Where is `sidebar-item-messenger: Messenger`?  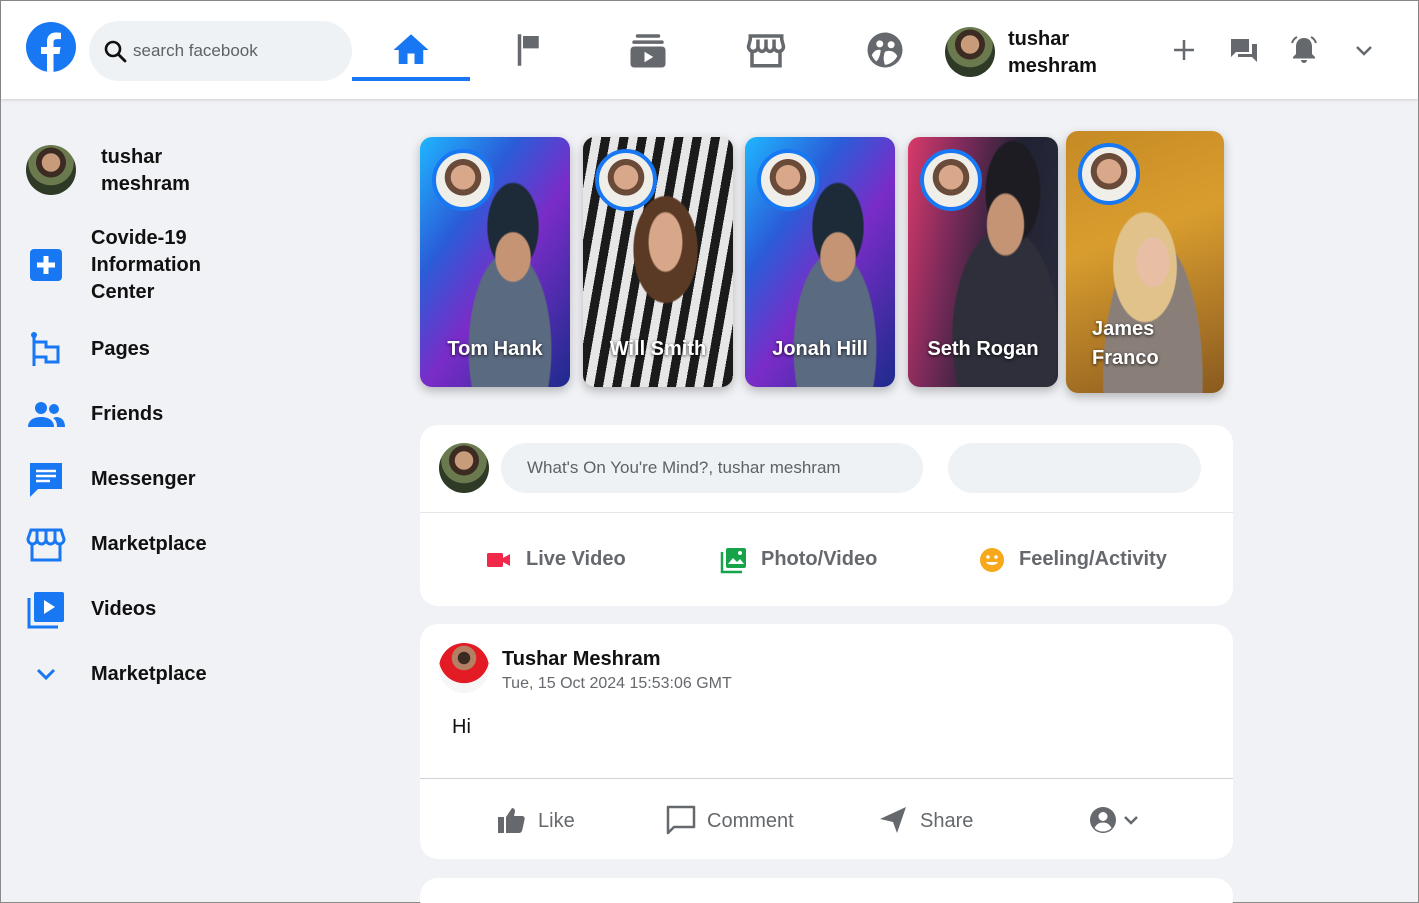
sidebar-item-messenger: Messenger is located at coordinates (176, 480).